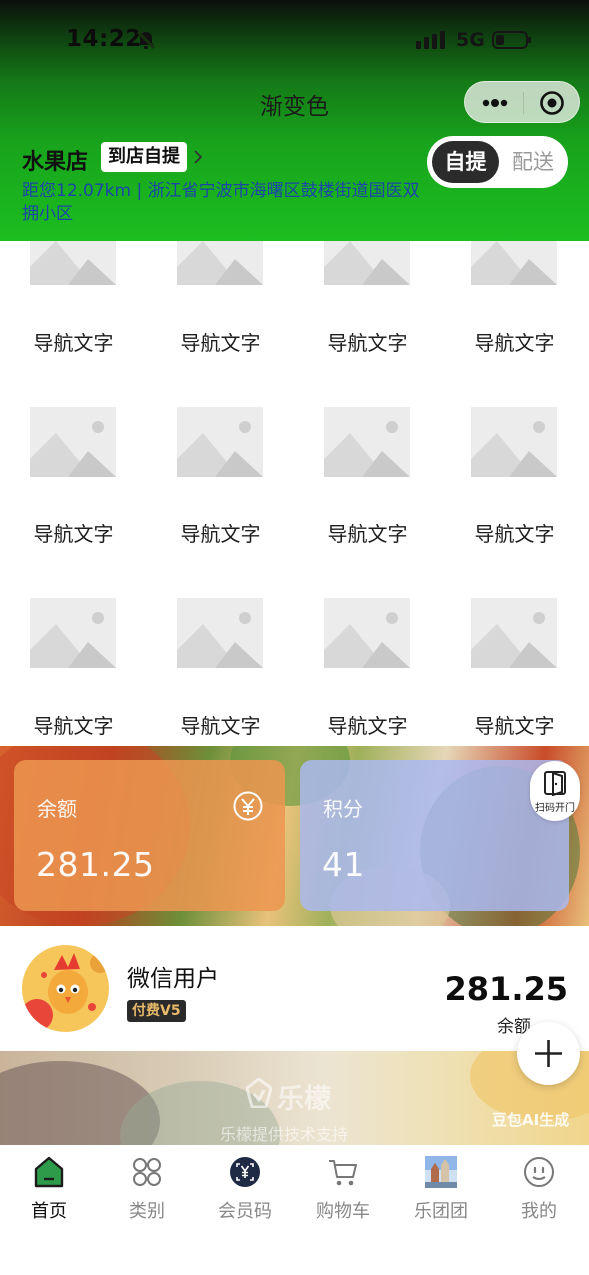  I want to click on vip-level-badge: 付费V5, so click(156, 1011).